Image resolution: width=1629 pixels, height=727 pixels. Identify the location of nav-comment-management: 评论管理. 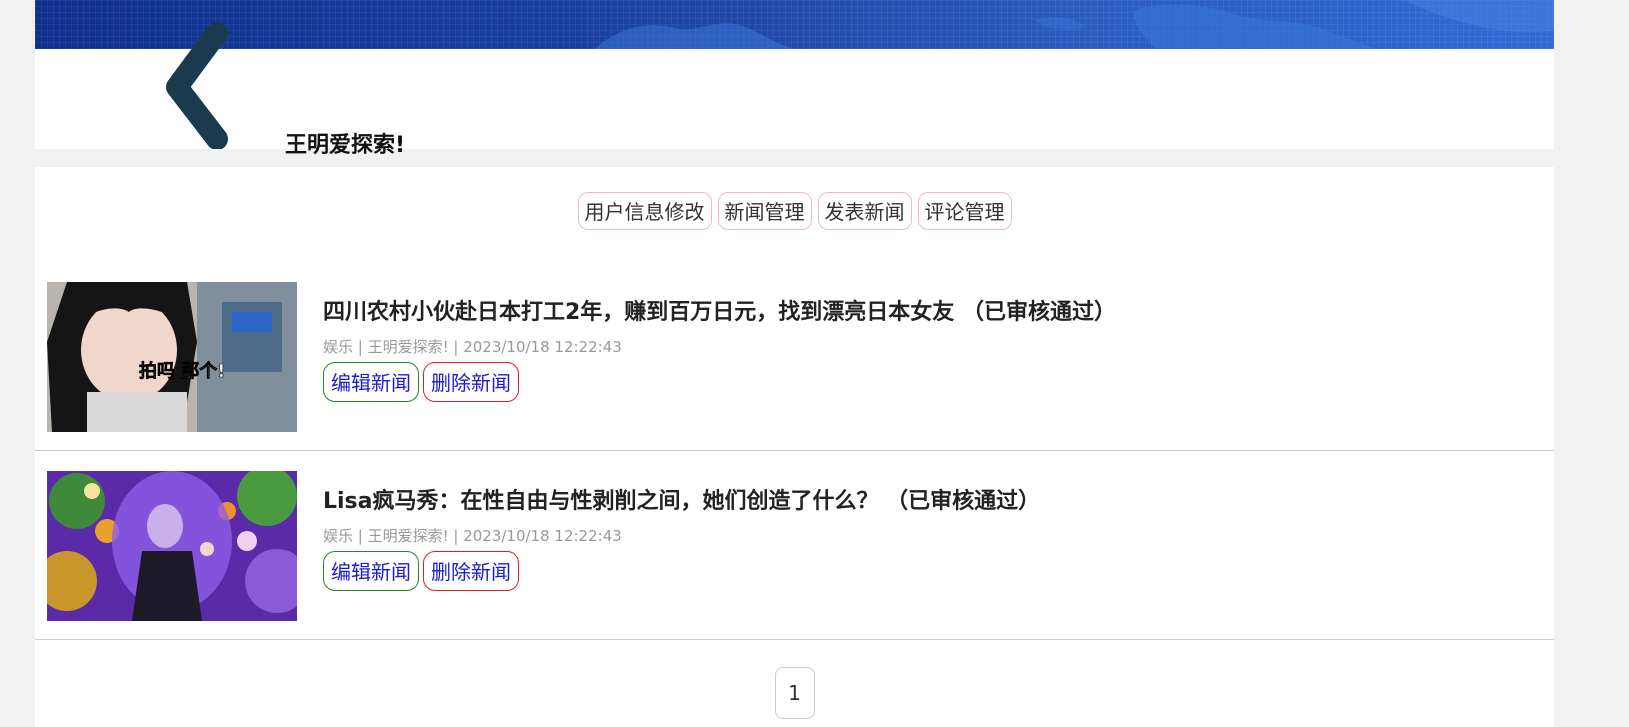
(964, 211).